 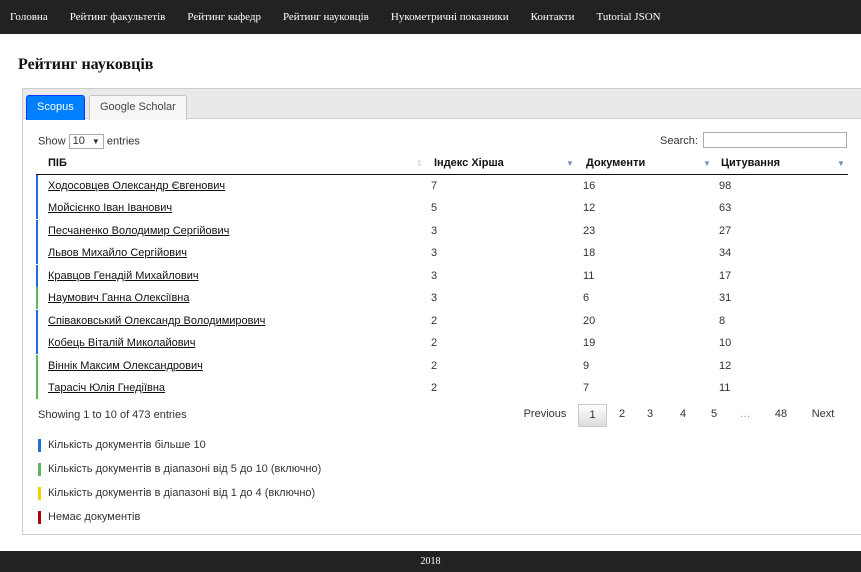 What do you see at coordinates (138, 231) in the screenshot?
I see `scientist-name-link: Песчаненко Володимир Сергійович` at bounding box center [138, 231].